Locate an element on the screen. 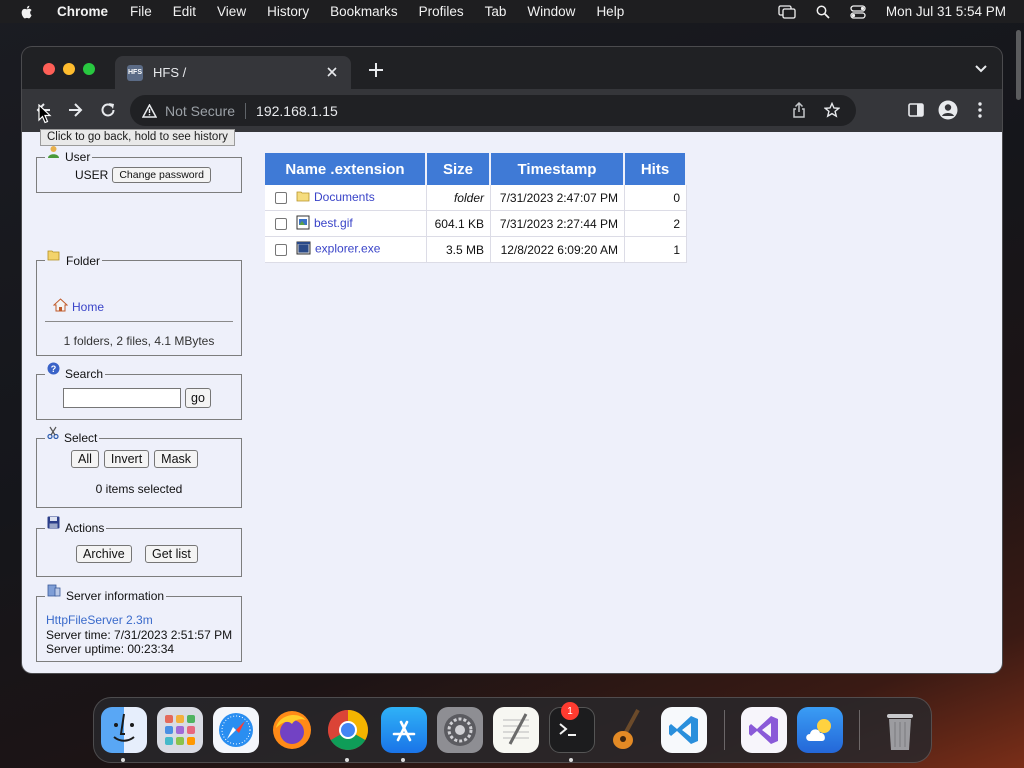 The height and width of the screenshot is (768, 1024). fullscreen-window-button is located at coordinates (89, 69).